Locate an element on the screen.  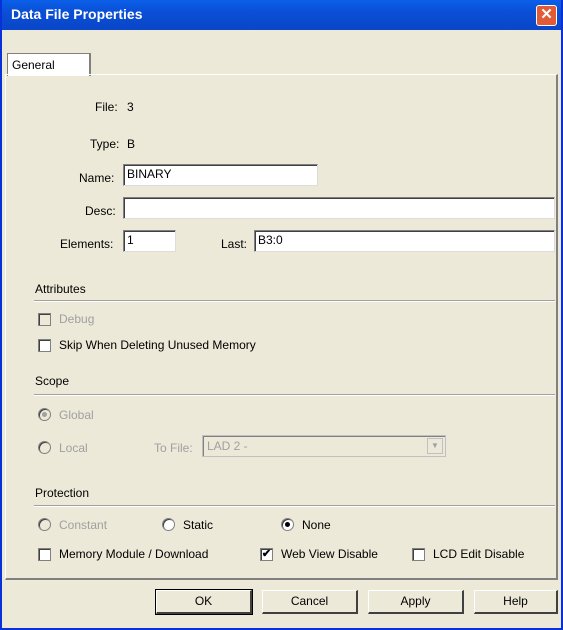
name-field: BINARY is located at coordinates (220, 175).